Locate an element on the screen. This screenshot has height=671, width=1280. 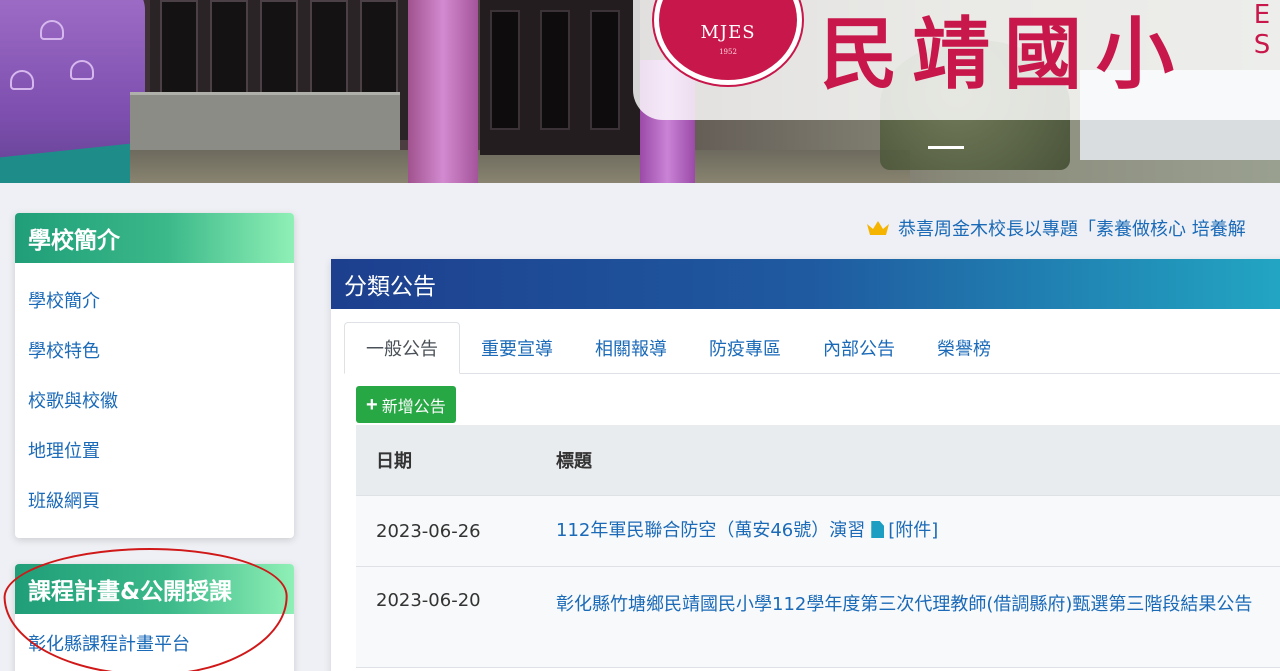
school-name: 民靖國小 is located at coordinates (1004, 55).